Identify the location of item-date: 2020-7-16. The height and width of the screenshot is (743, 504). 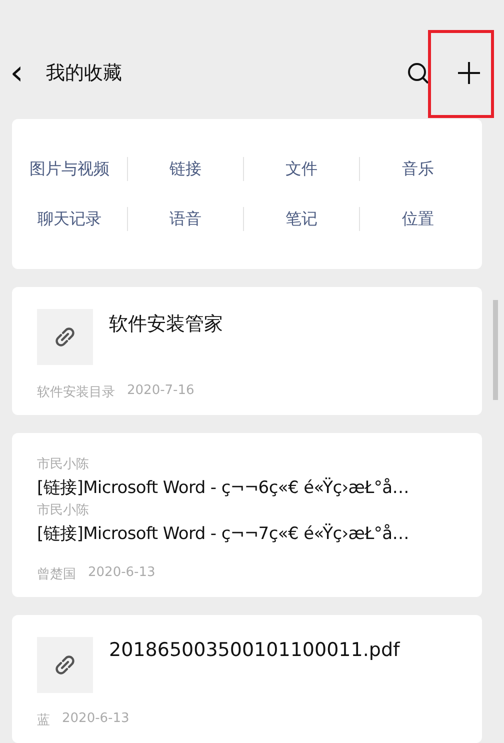
(160, 391).